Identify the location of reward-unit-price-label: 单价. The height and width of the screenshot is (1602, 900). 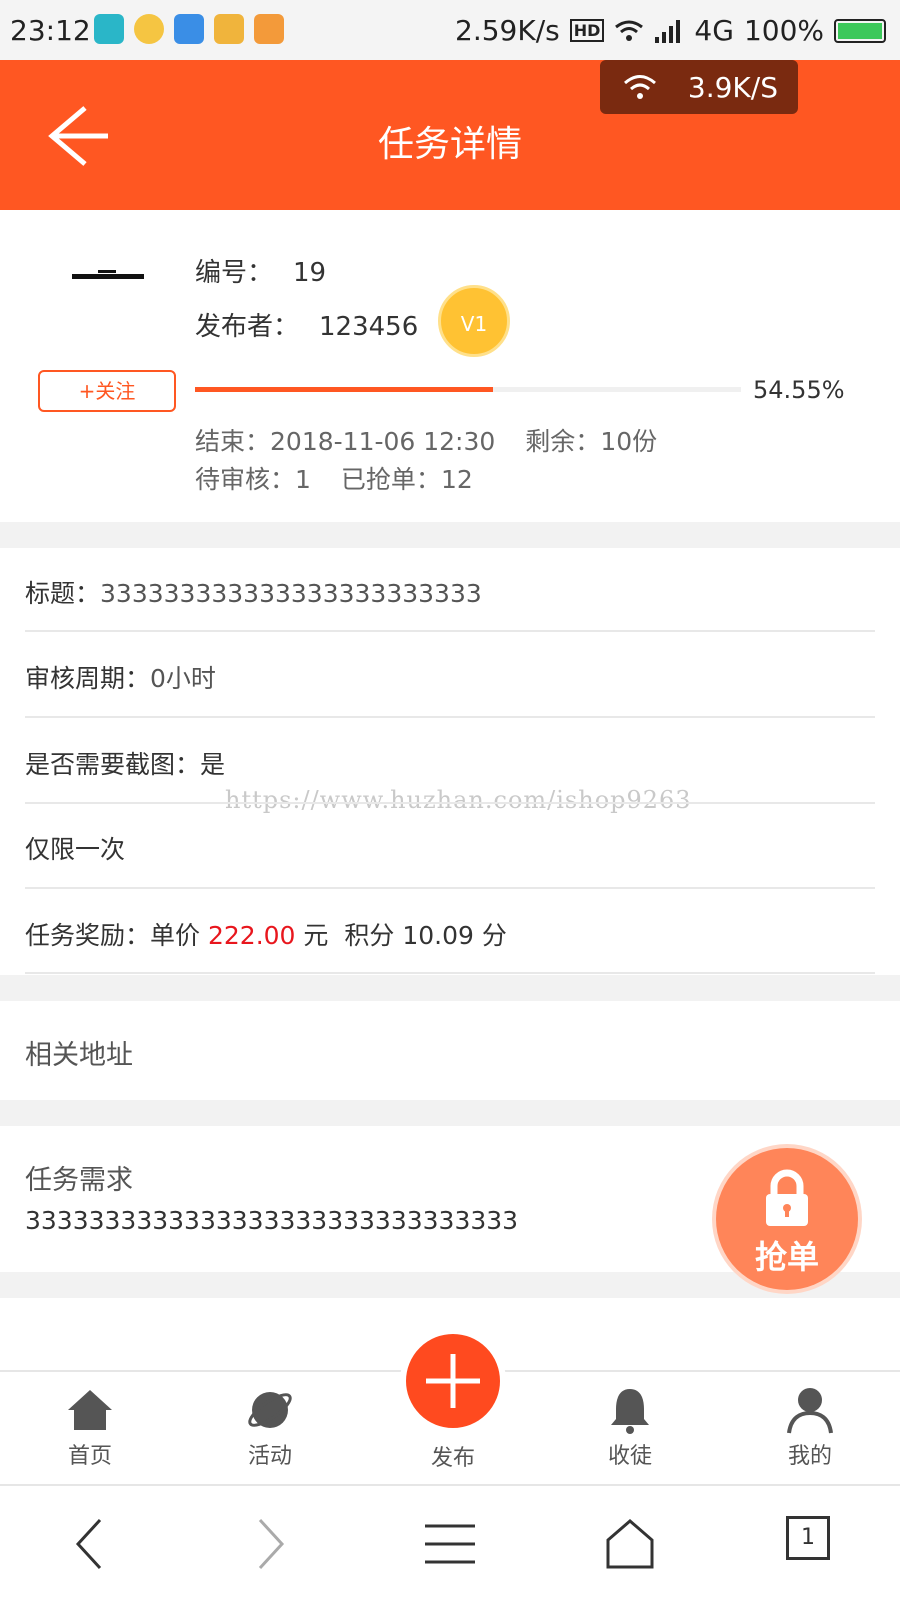
(175, 935).